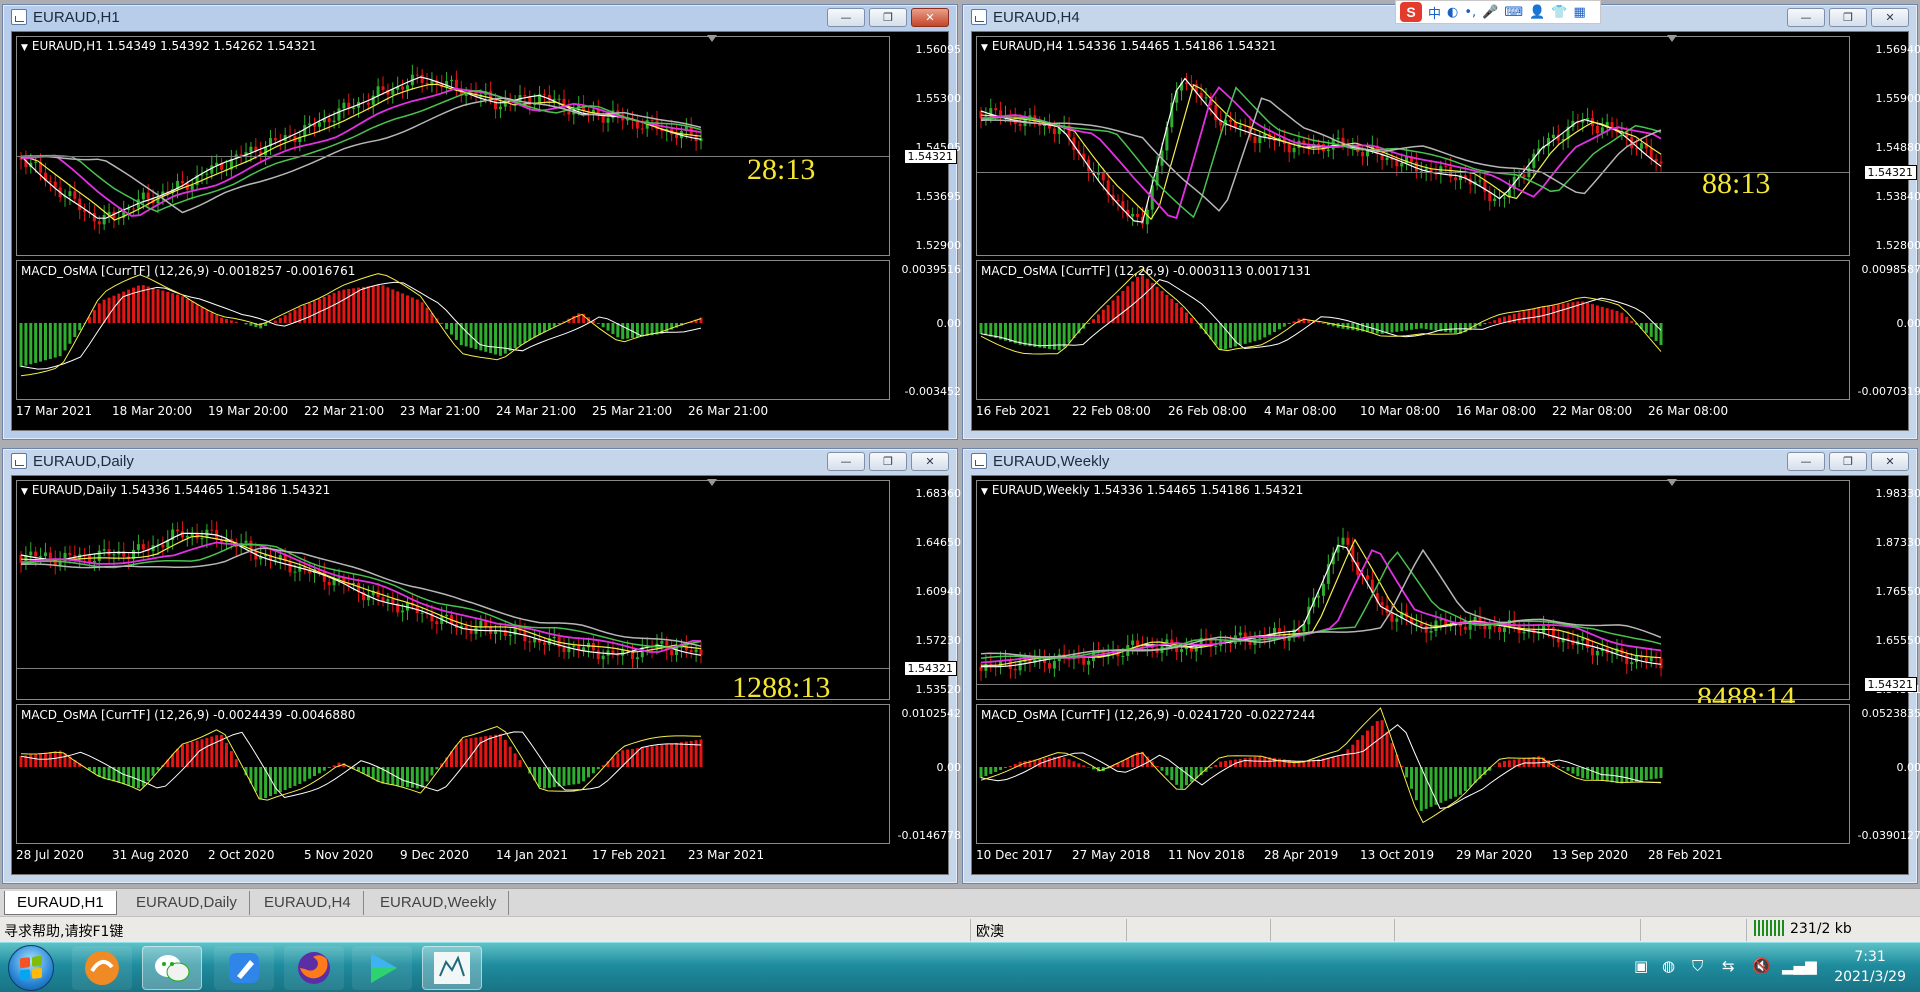 Image resolution: width=1920 pixels, height=992 pixels. What do you see at coordinates (1761, 966) in the screenshot?
I see `tray-volume-muted-icon: 🔇` at bounding box center [1761, 966].